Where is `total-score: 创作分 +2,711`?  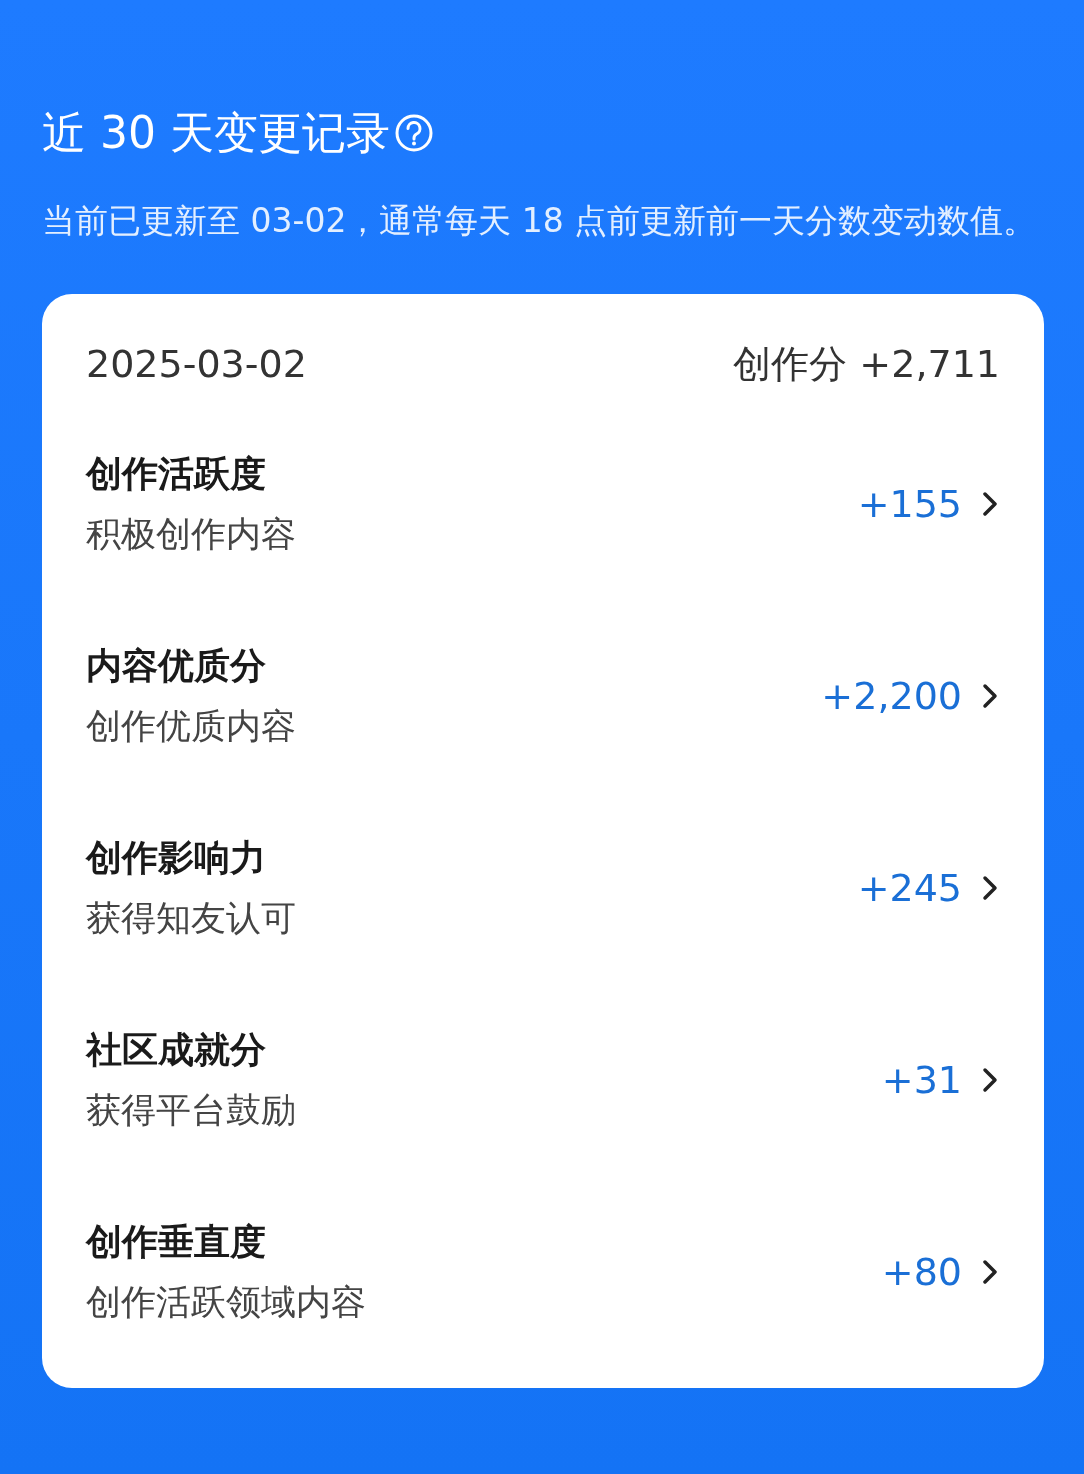 total-score: 创作分 +2,711 is located at coordinates (866, 364).